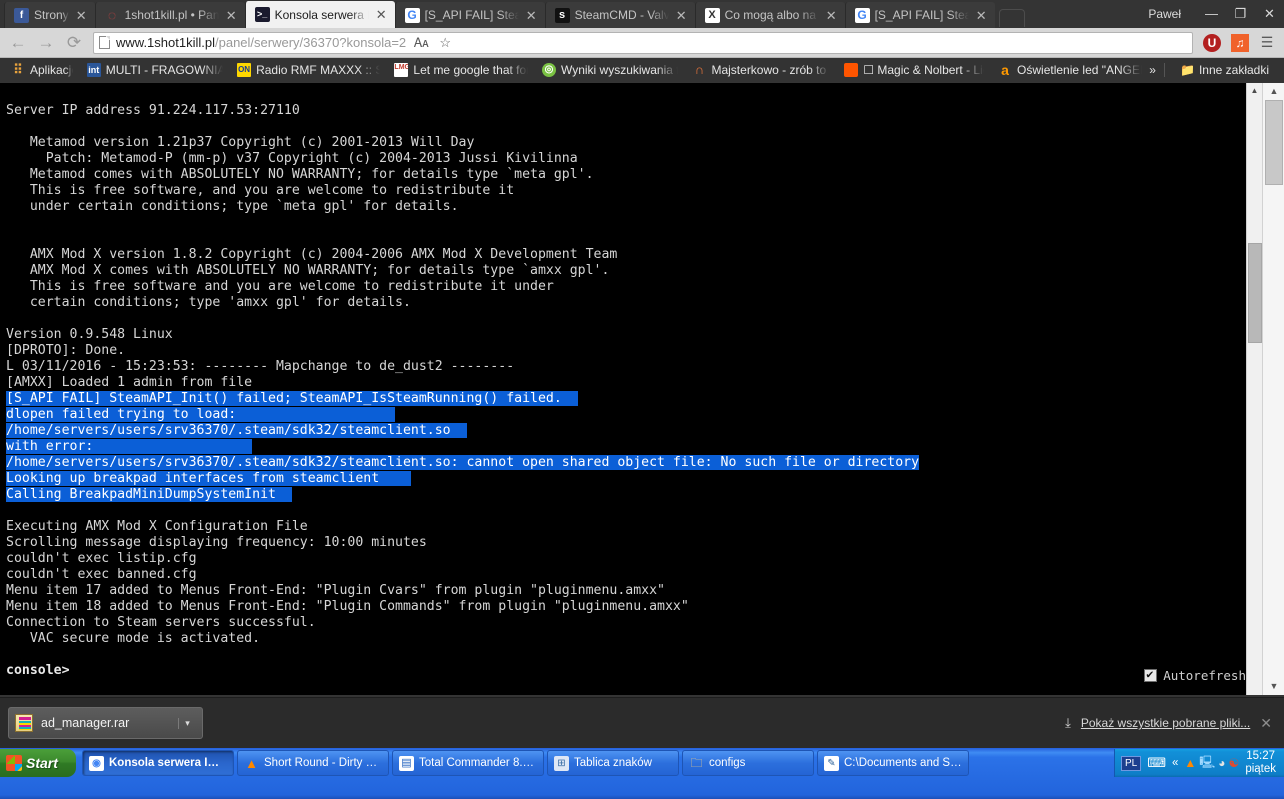  Describe the element at coordinates (421, 43) in the screenshot. I see `translate-icon: 🗛` at that location.